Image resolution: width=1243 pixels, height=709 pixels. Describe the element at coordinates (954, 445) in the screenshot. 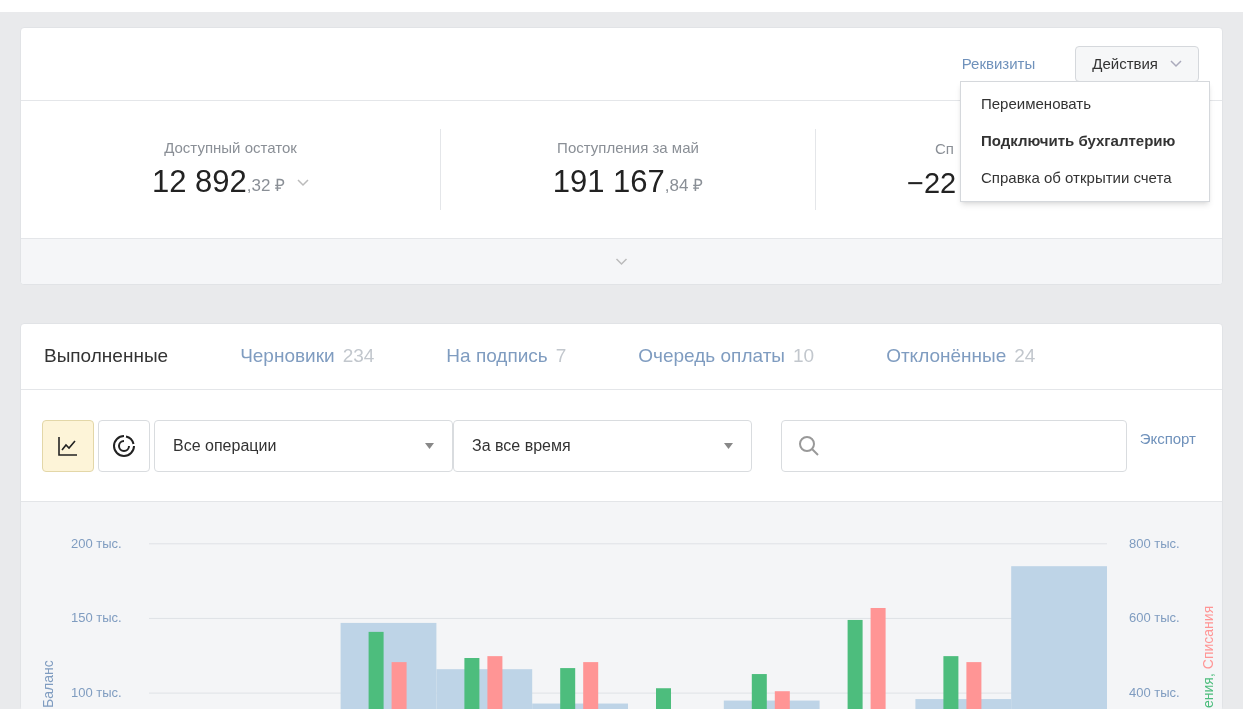

I see `search-field` at that location.